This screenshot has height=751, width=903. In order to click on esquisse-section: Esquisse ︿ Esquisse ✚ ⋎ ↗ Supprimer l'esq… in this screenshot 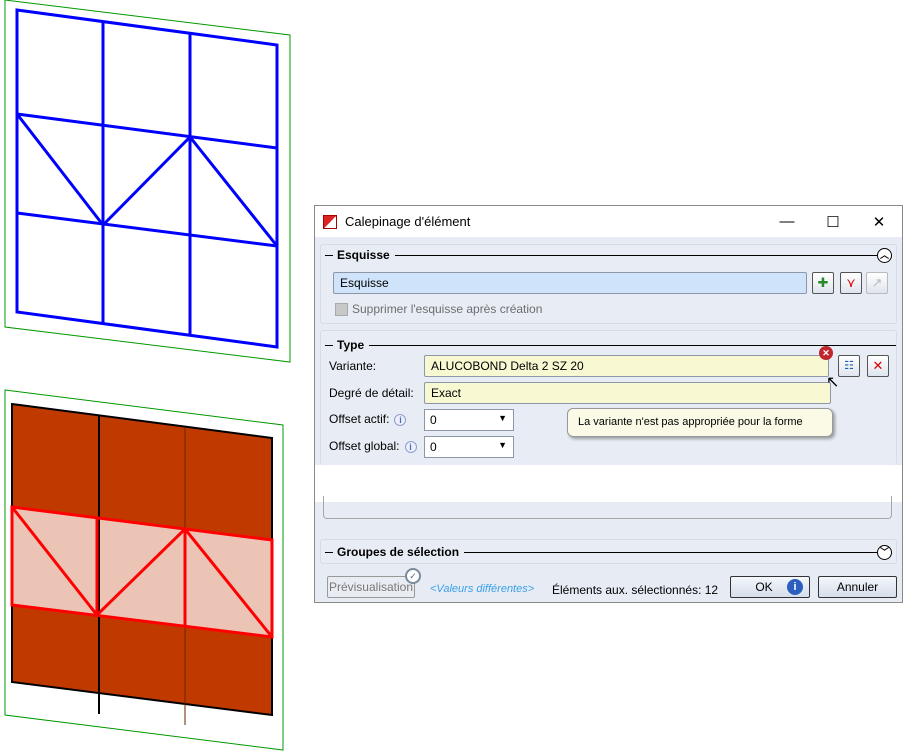, I will do `click(608, 284)`.